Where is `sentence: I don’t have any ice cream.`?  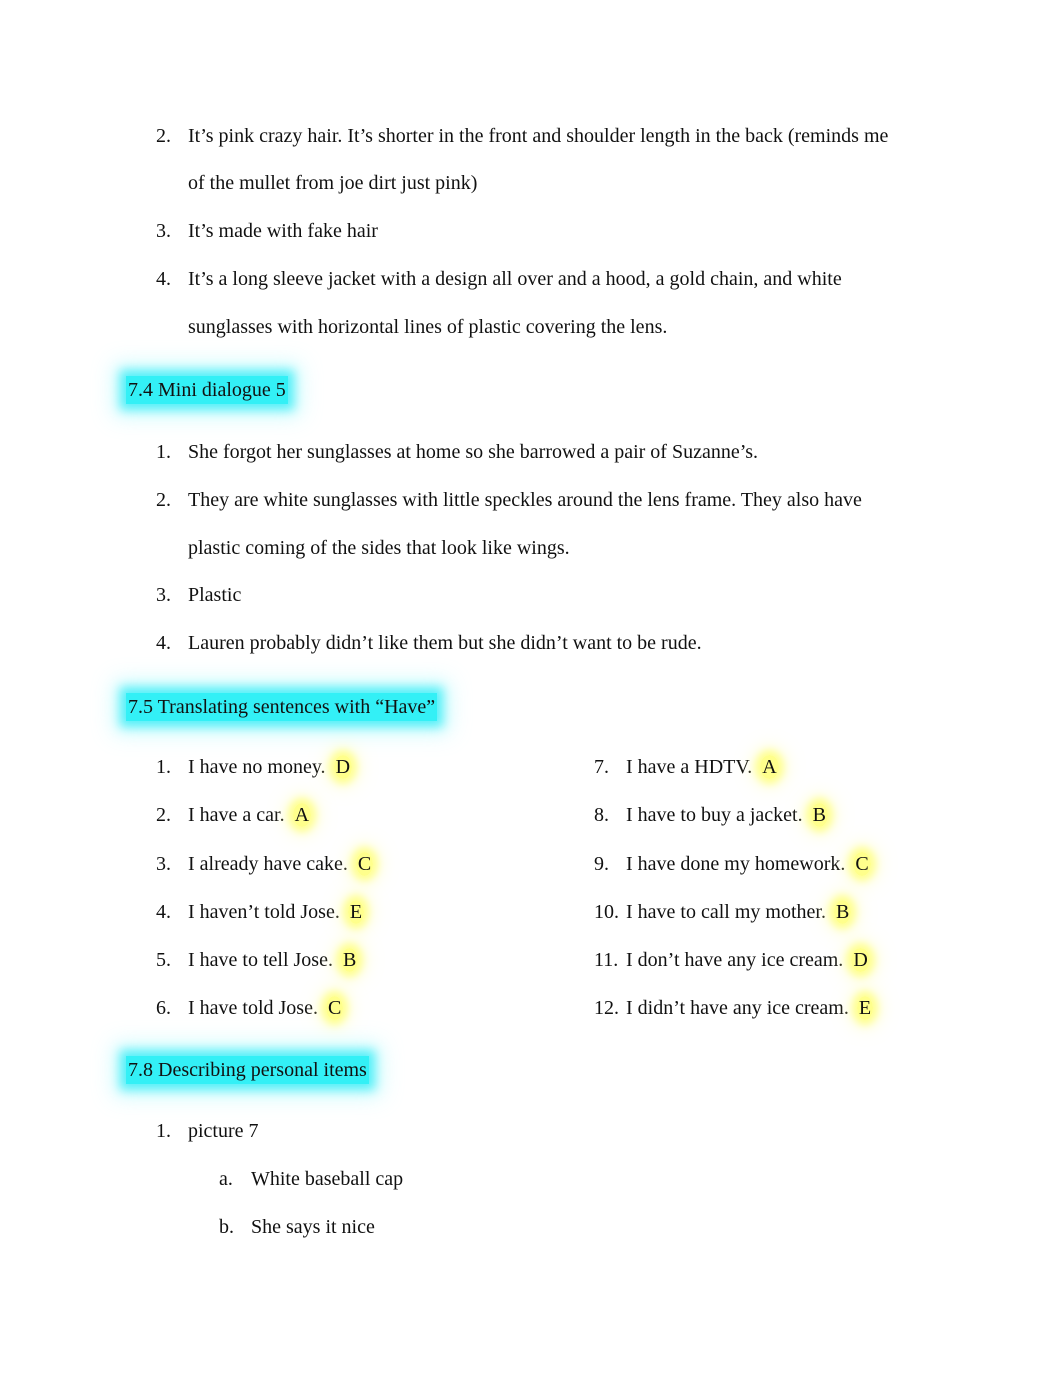
sentence: I don’t have any ice cream. is located at coordinates (735, 960).